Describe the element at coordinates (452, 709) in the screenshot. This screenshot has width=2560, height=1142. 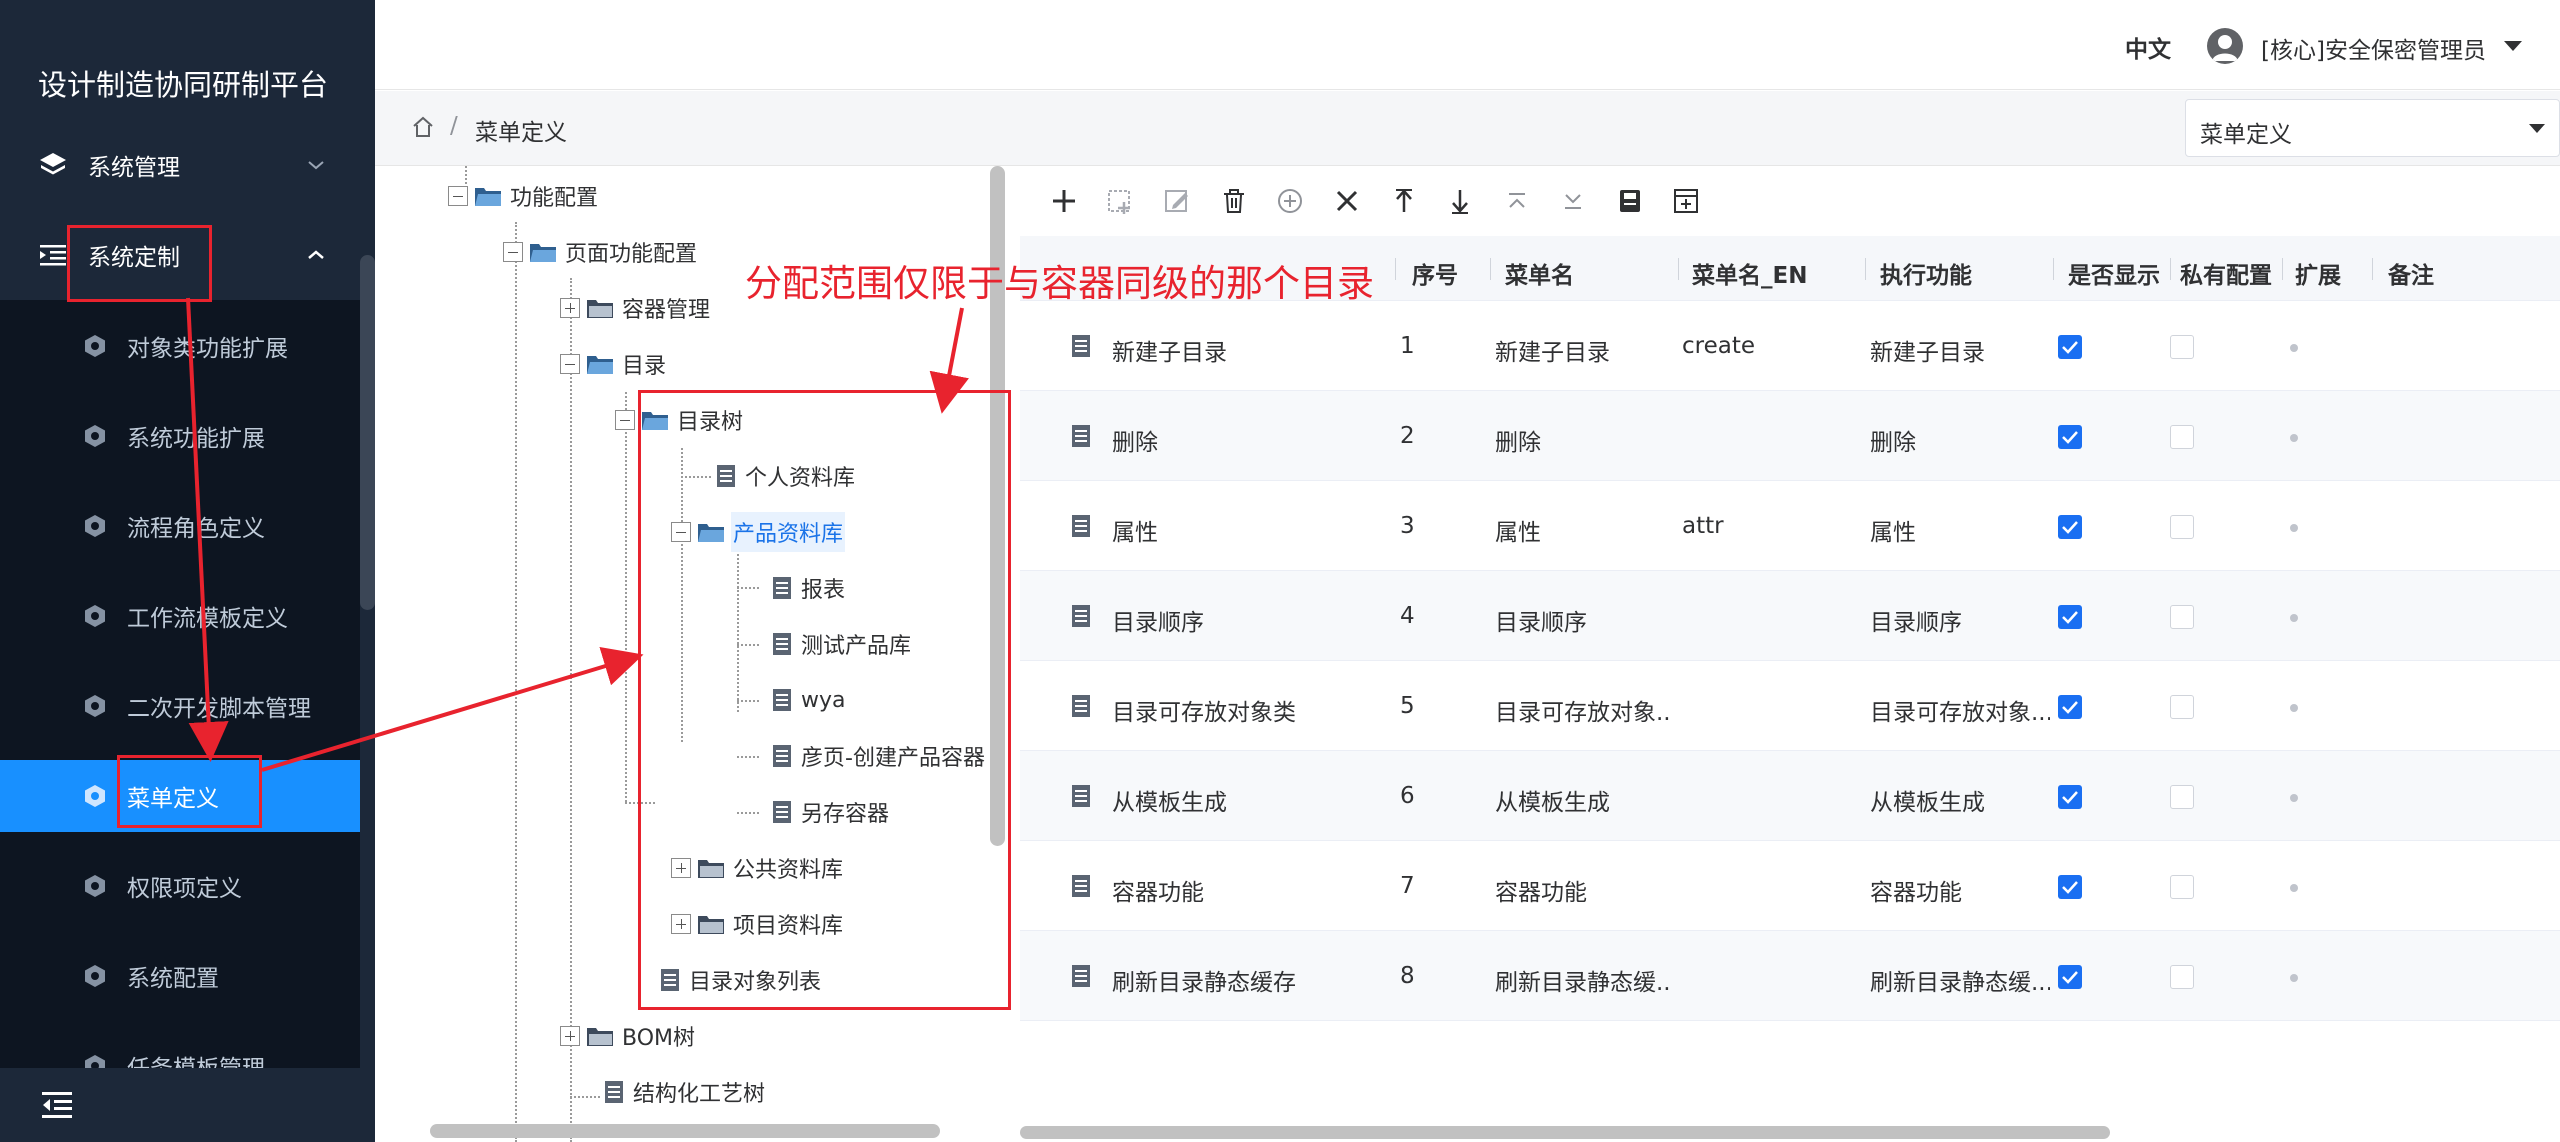
I see `arrow-to-tree` at that location.